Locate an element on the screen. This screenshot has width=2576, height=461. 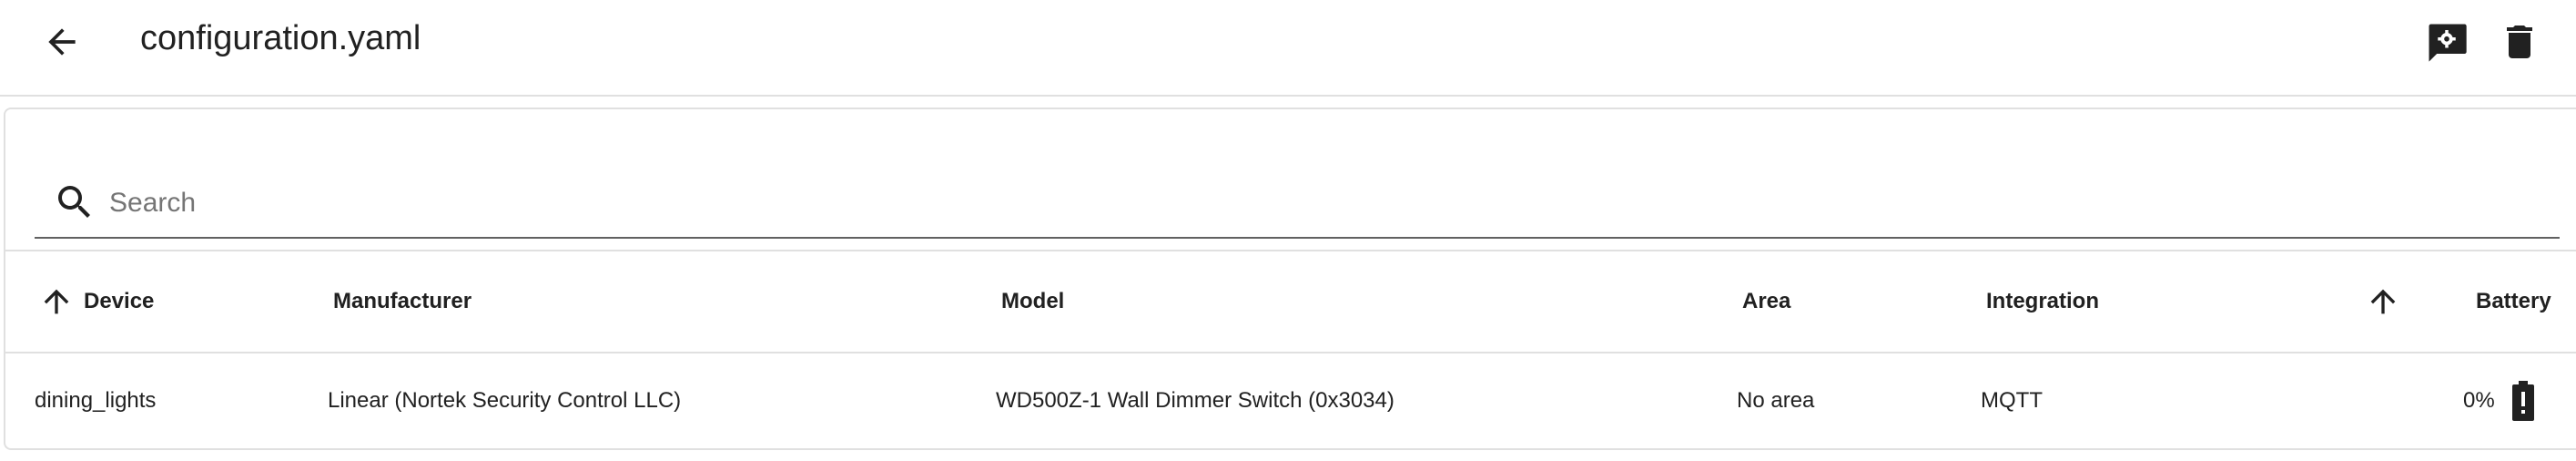
back-button is located at coordinates (62, 41).